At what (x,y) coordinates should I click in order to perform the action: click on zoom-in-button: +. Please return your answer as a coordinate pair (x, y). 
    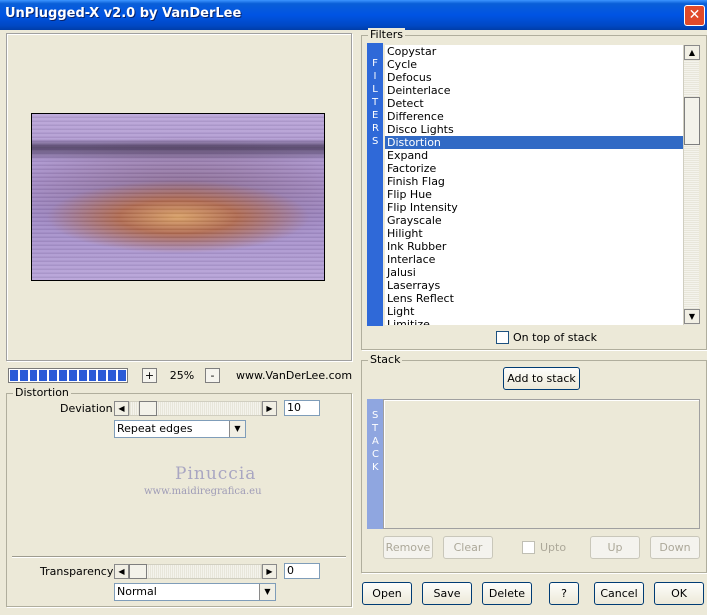
    Looking at the image, I should click on (149, 375).